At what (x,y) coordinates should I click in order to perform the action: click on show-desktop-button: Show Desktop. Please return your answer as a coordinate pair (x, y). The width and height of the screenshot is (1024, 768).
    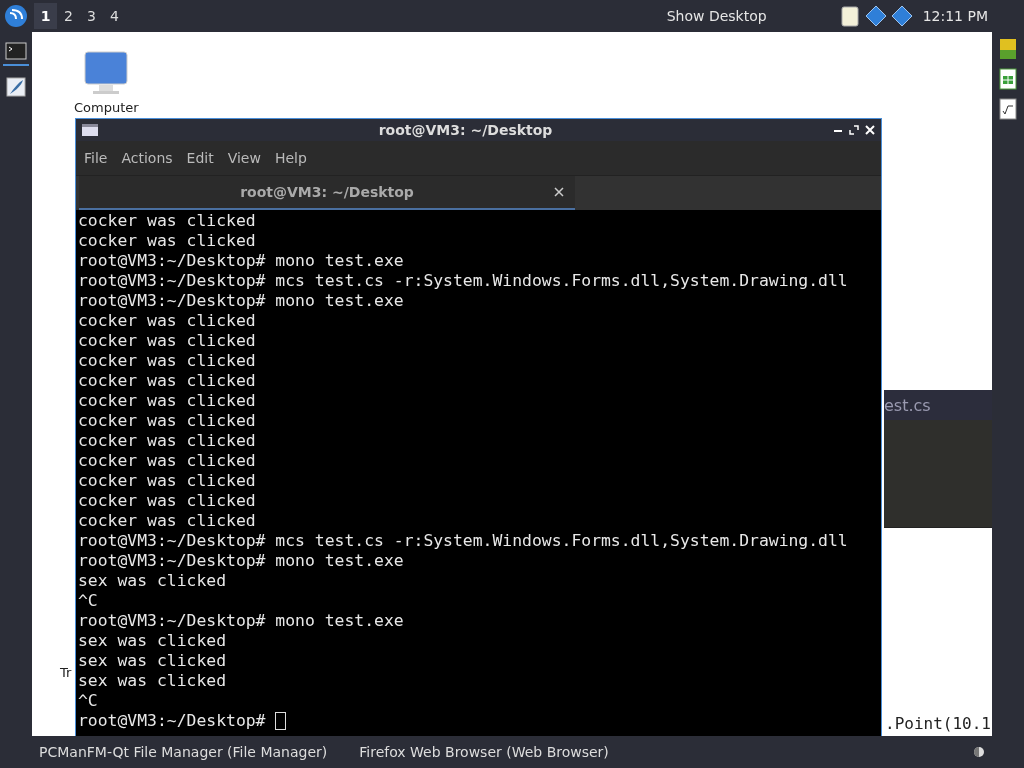
    Looking at the image, I should click on (716, 16).